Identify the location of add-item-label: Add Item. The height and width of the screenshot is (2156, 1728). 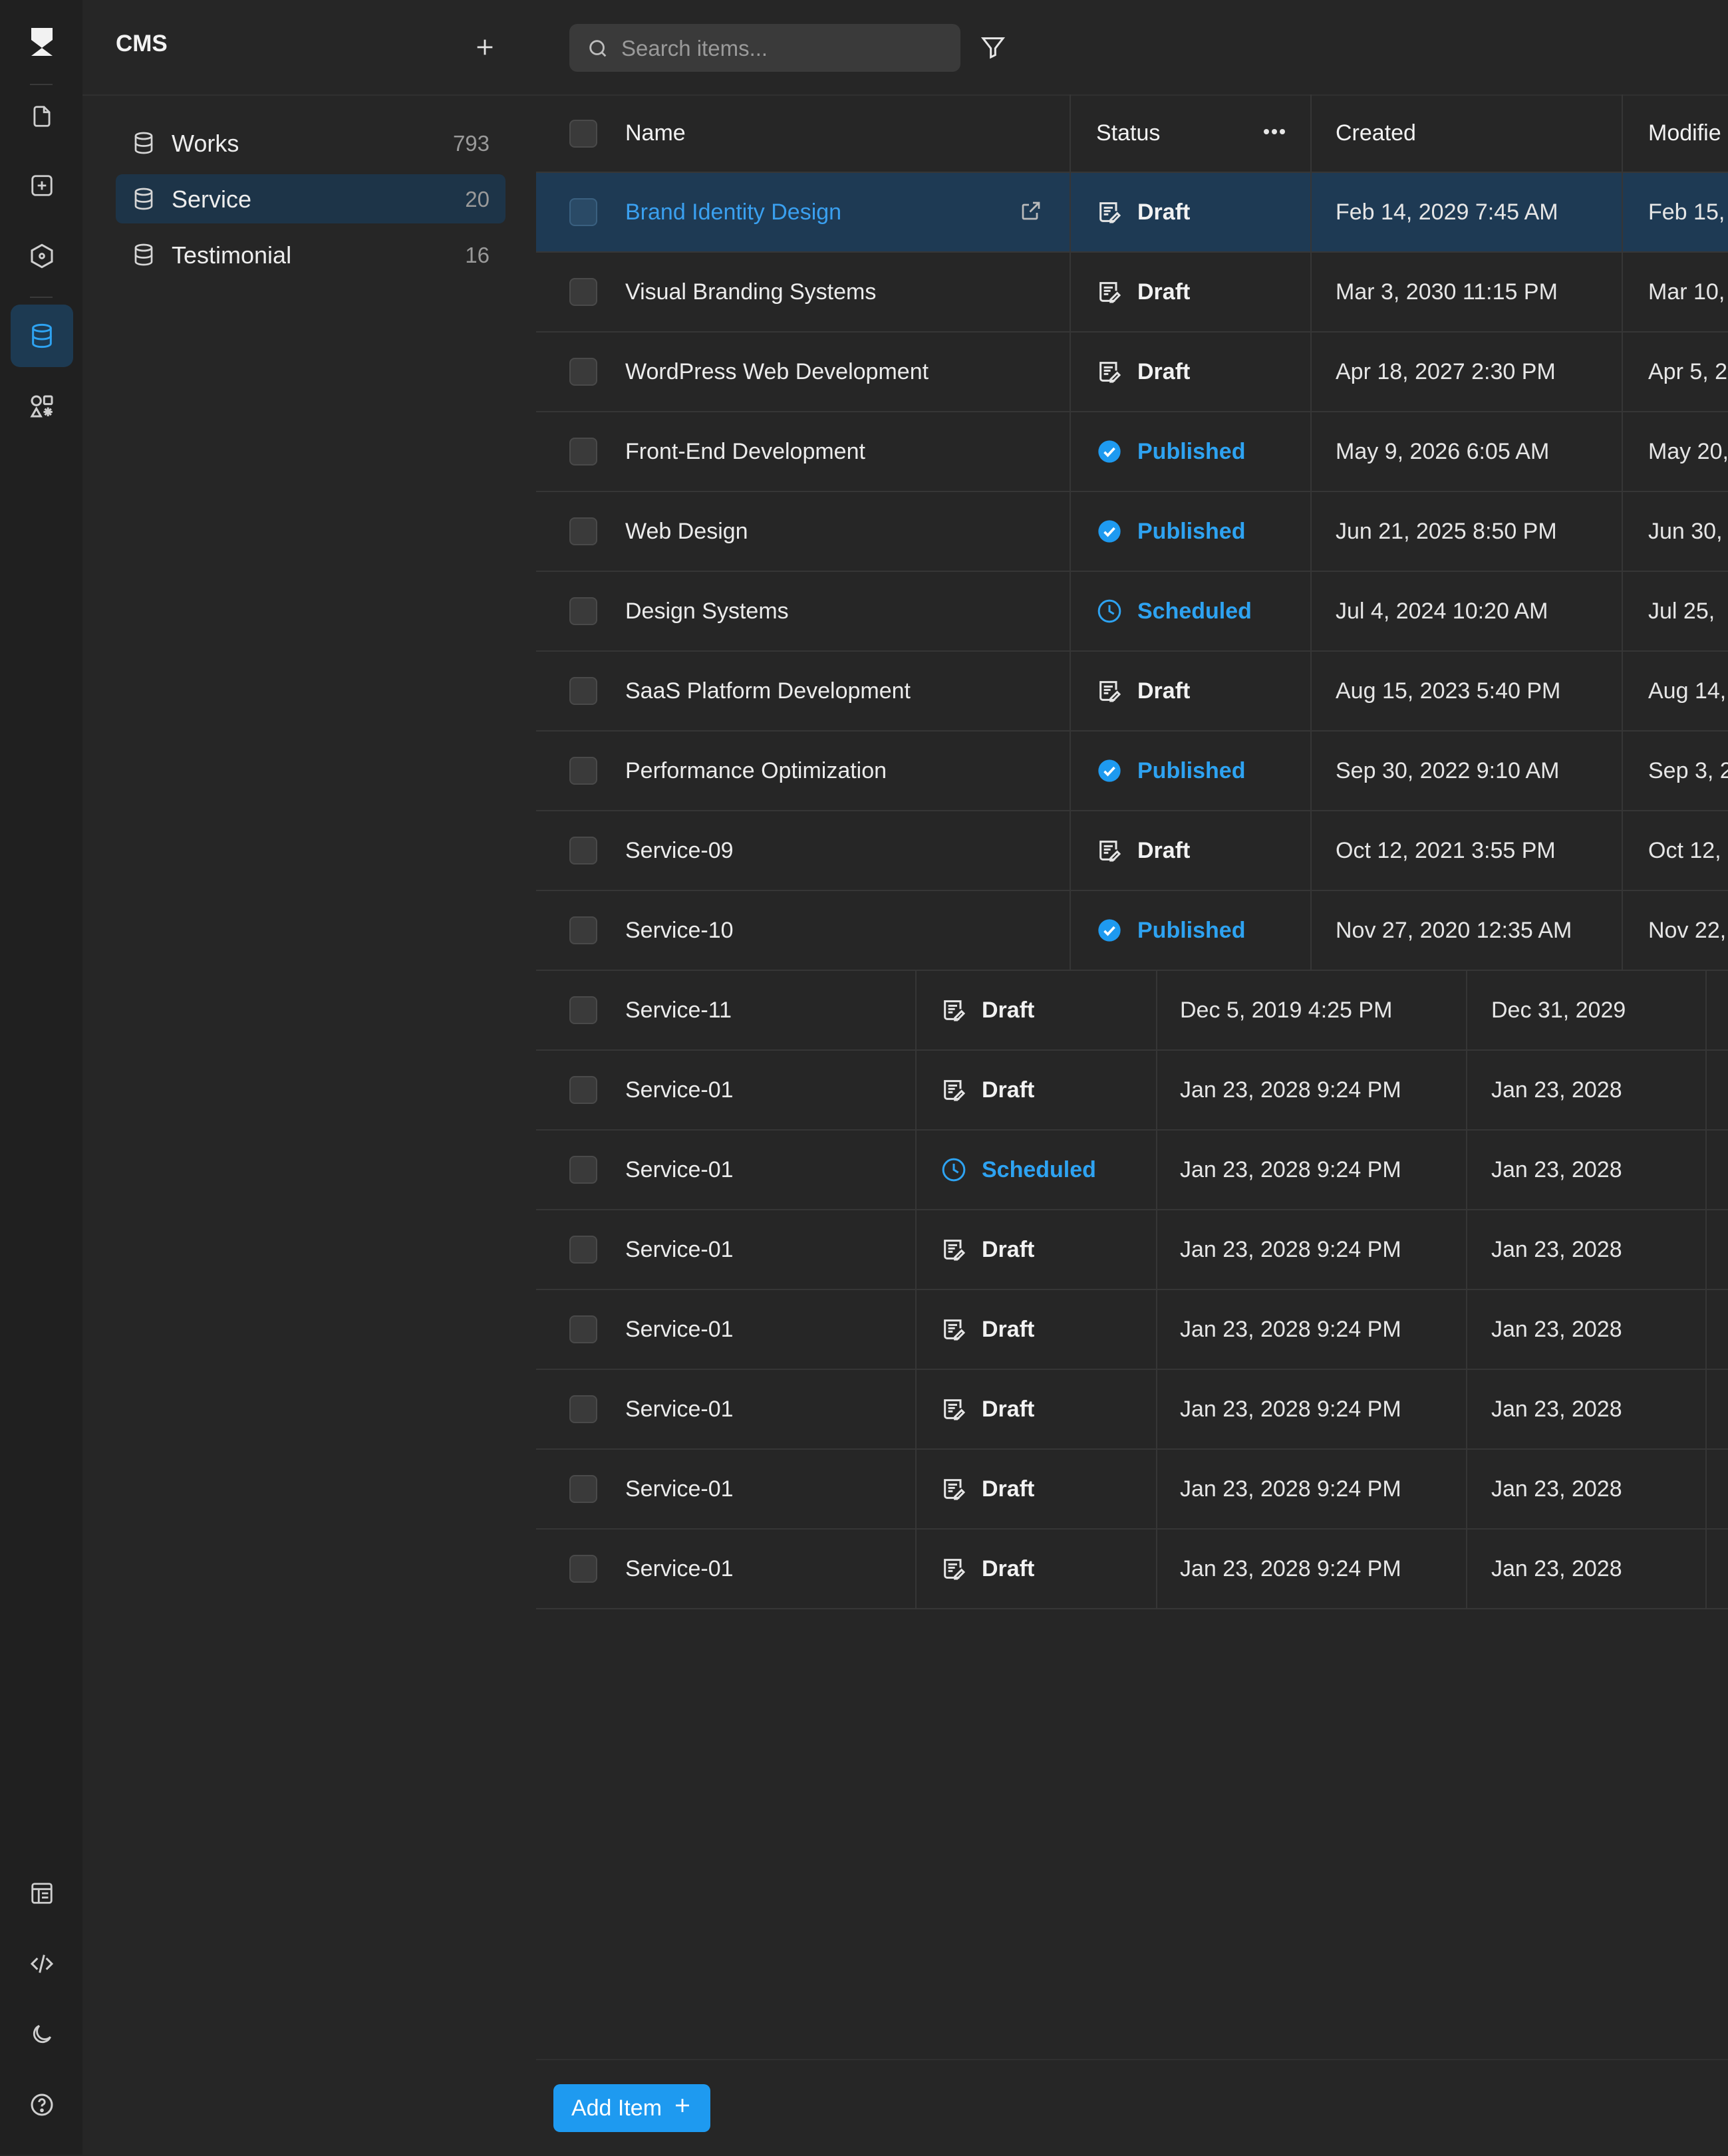
(616, 2108).